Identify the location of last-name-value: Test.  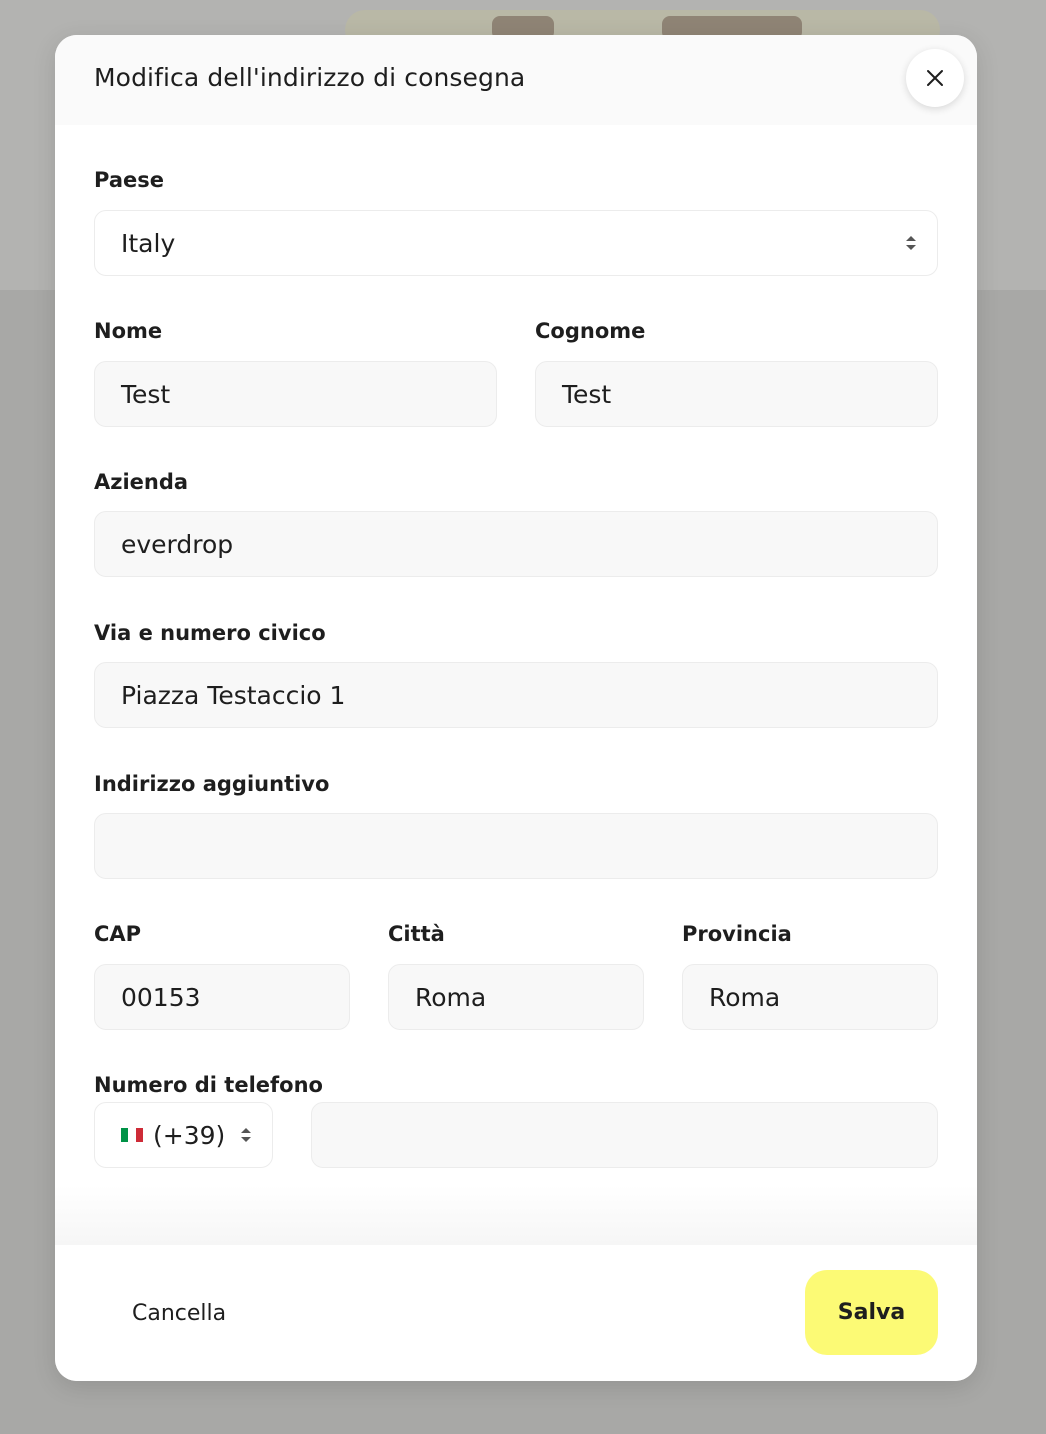
(587, 394).